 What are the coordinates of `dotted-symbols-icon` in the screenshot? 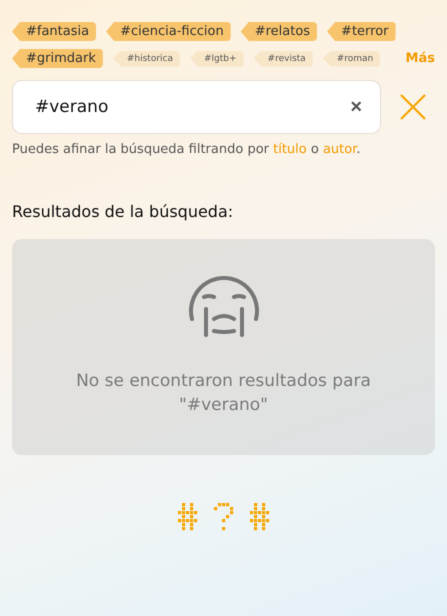 It's located at (224, 517).